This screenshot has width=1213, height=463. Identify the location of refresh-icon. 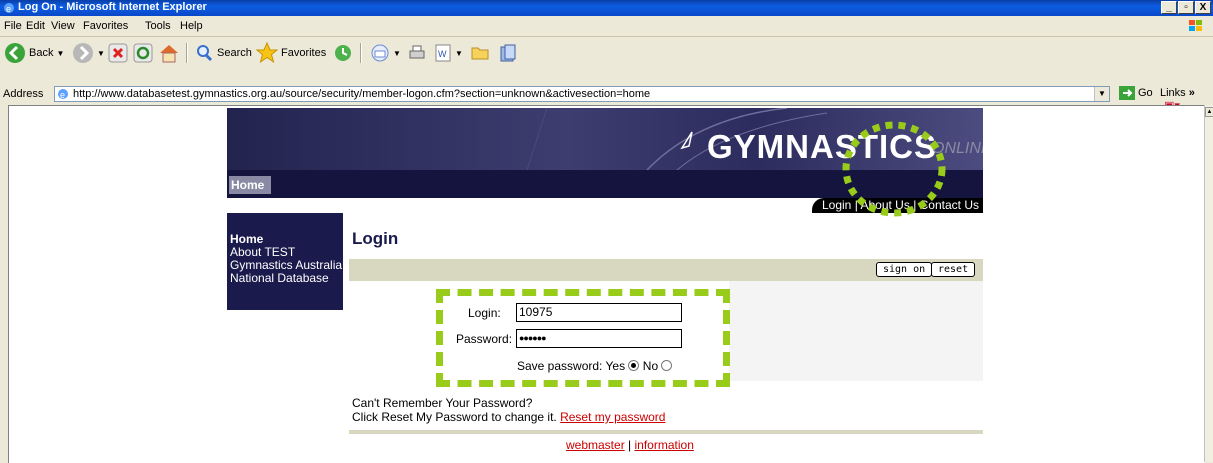
(143, 53).